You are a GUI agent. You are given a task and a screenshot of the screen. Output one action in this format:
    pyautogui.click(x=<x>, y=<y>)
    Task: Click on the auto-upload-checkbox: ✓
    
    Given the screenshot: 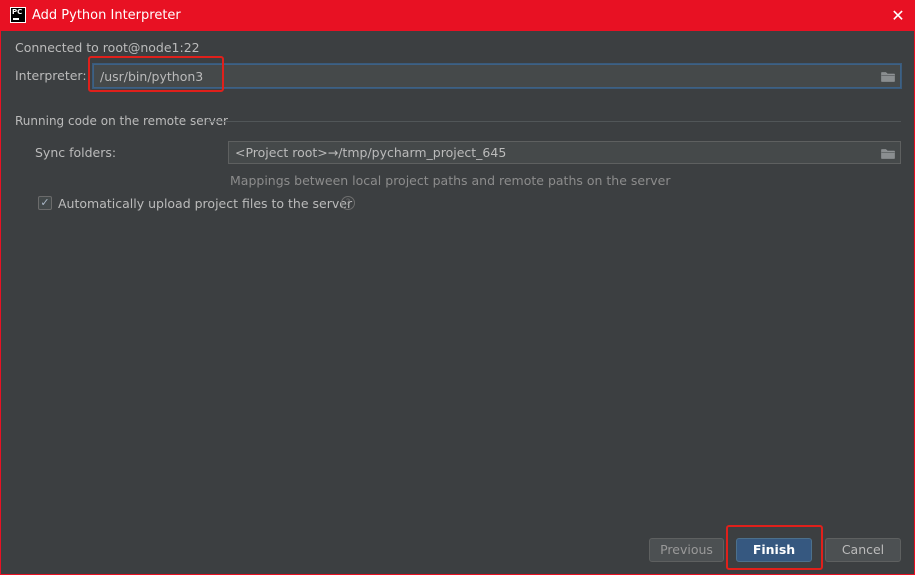 What is the action you would take?
    pyautogui.click(x=45, y=203)
    